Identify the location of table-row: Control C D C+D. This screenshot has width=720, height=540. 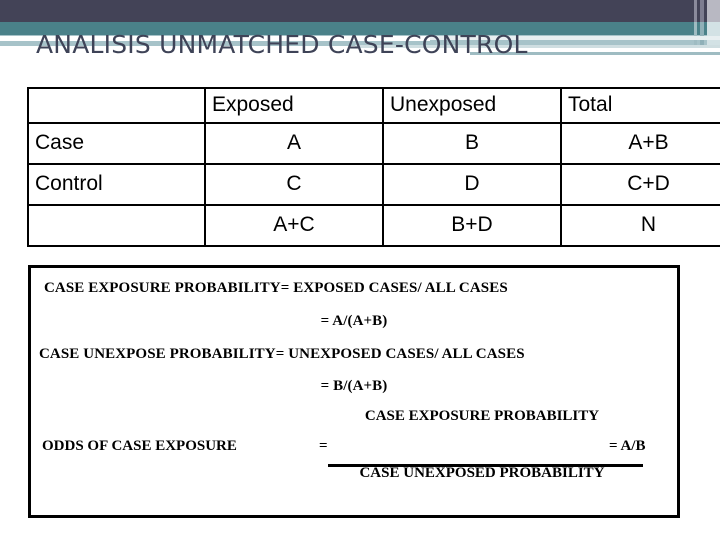
(373, 184).